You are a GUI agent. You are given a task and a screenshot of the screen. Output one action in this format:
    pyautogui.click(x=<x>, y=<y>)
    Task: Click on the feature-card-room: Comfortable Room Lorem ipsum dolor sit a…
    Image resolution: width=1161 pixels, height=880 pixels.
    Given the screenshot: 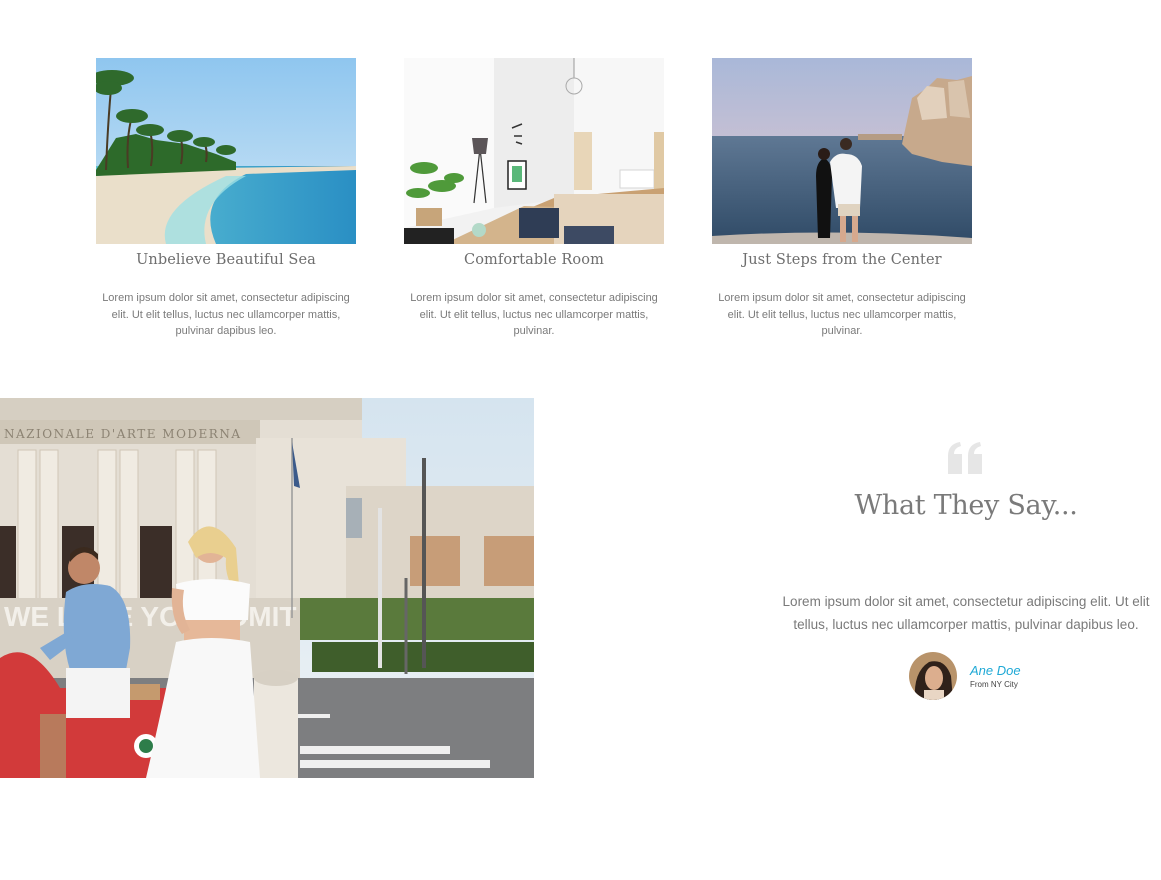 What is the action you would take?
    pyautogui.click(x=534, y=199)
    